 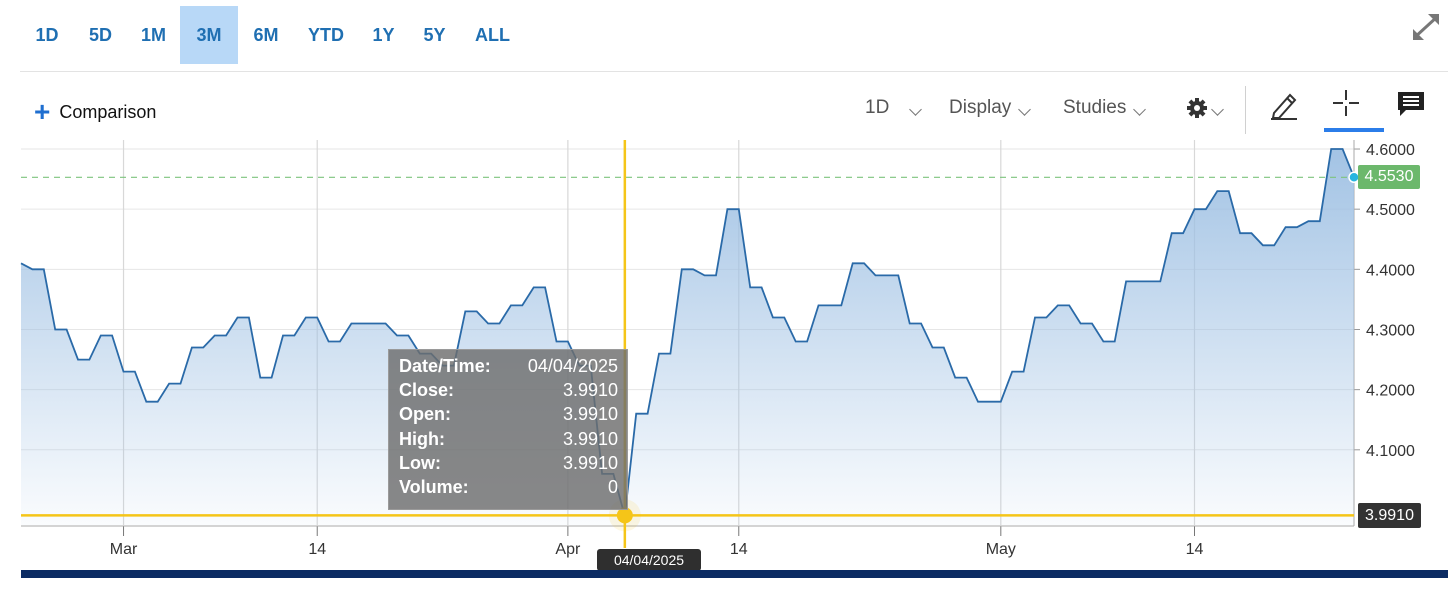 What do you see at coordinates (434, 486) in the screenshot?
I see `tooltip-key: Volume:` at bounding box center [434, 486].